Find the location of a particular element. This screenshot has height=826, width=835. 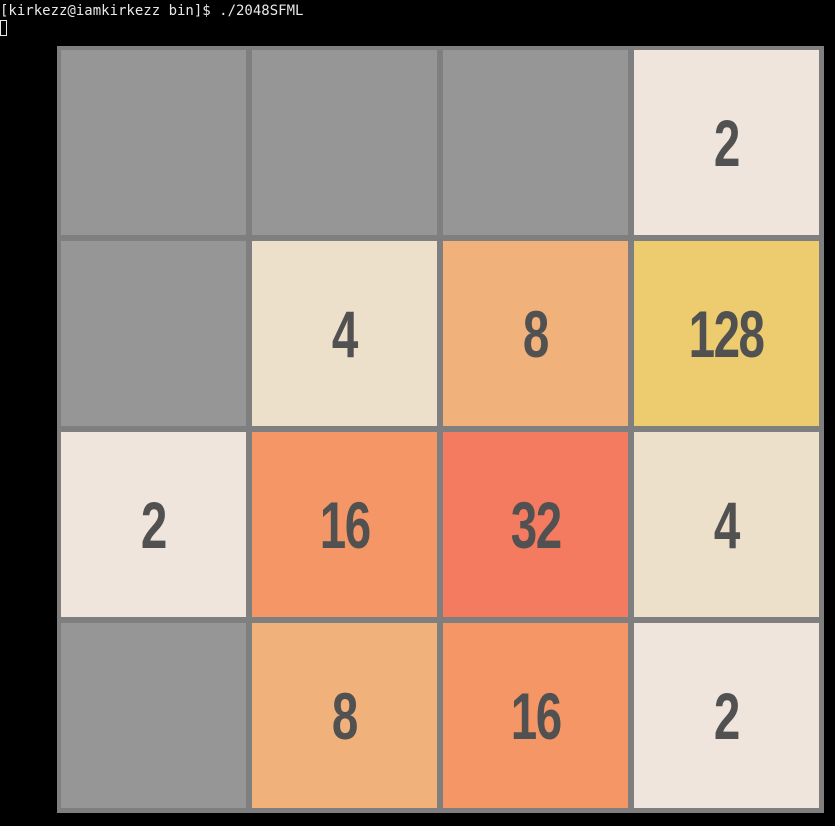

tile-r1-c4: 2 is located at coordinates (726, 142).